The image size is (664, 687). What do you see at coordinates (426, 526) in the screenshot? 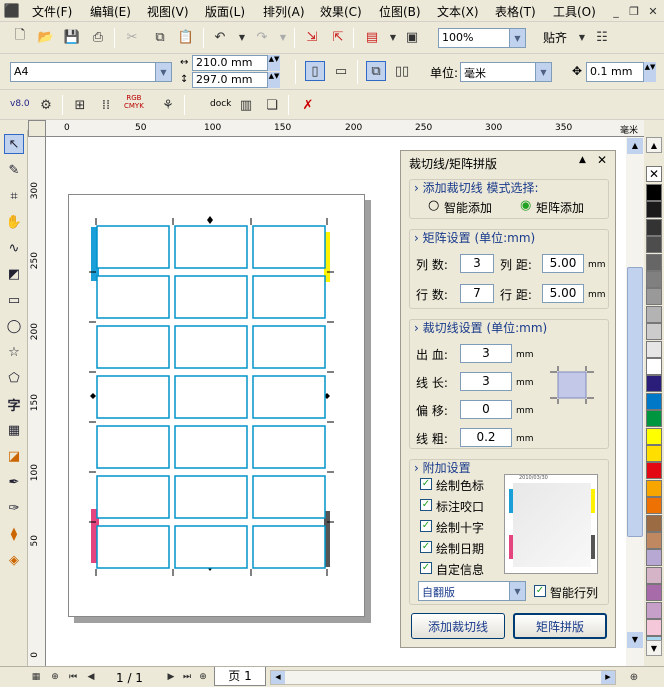
I see `draw-cross-checkbox: ✓` at bounding box center [426, 526].